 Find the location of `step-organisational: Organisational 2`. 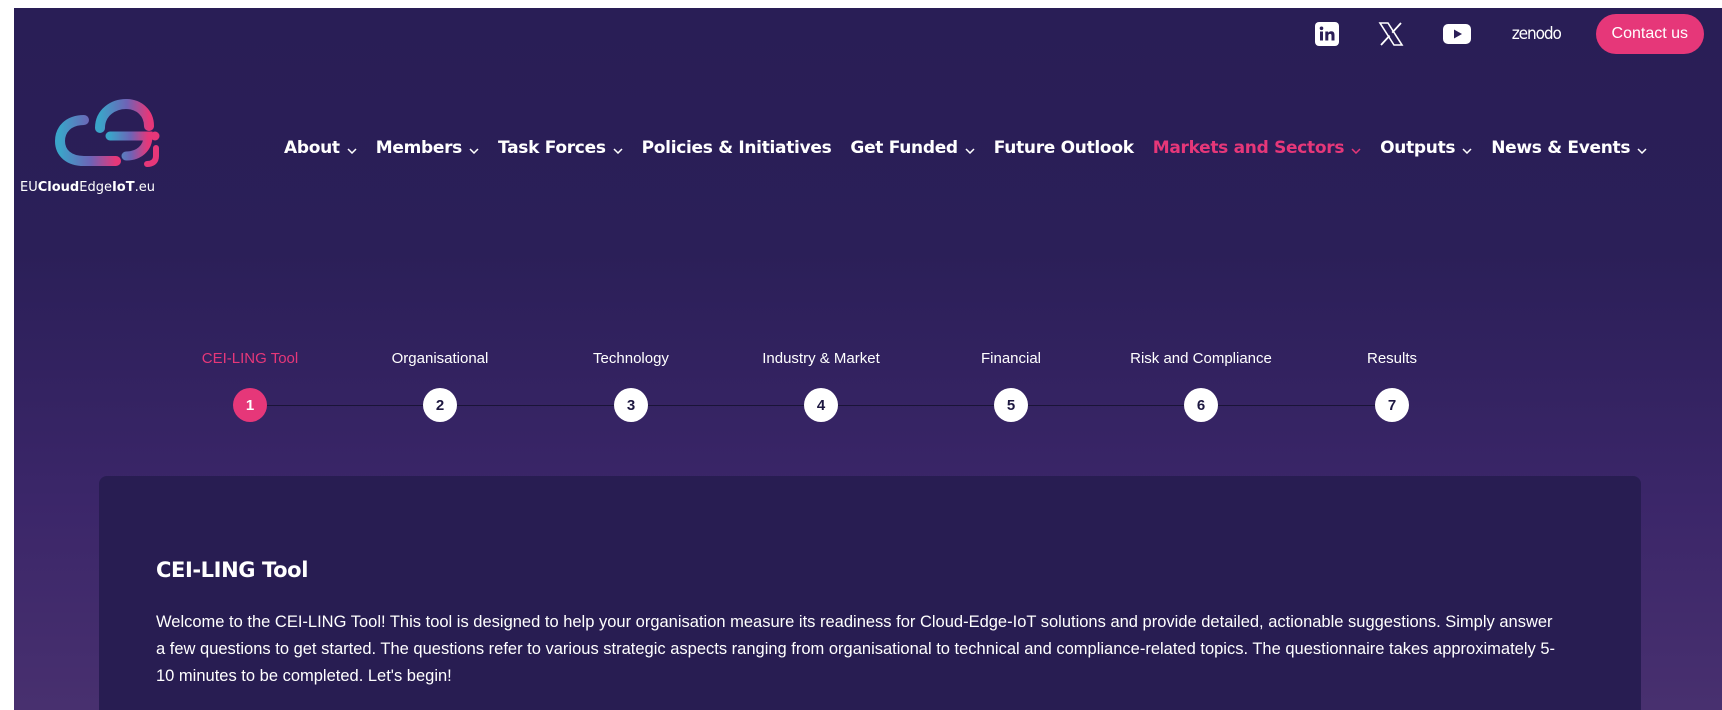

step-organisational: Organisational 2 is located at coordinates (440, 385).